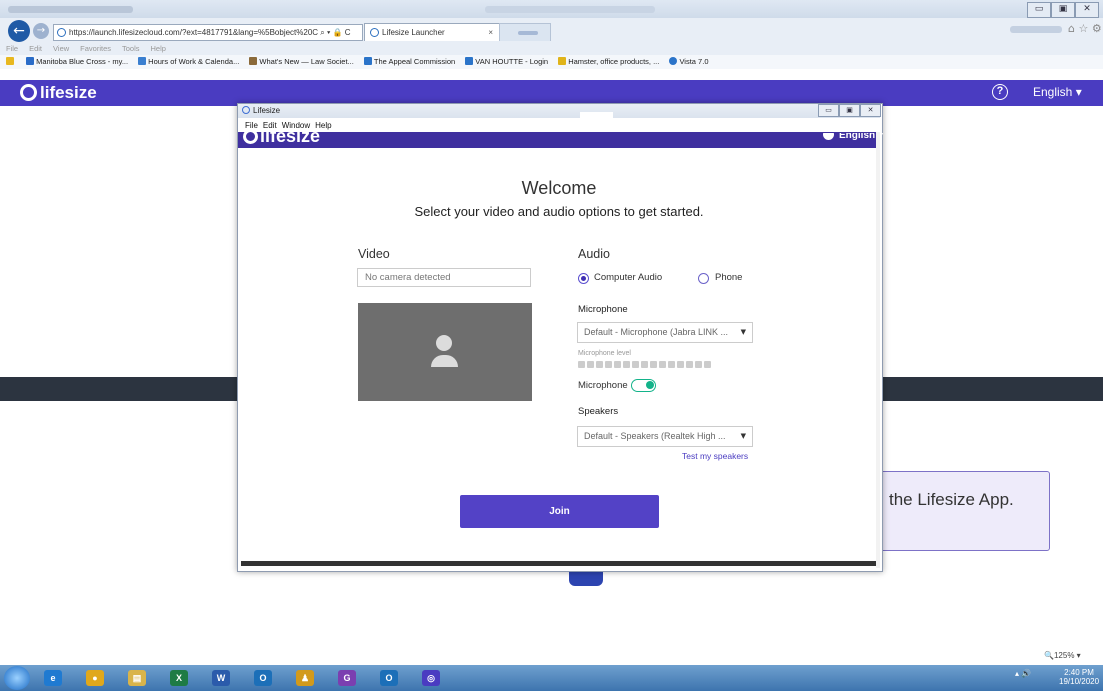 The height and width of the screenshot is (691, 1103). What do you see at coordinates (490, 32) in the screenshot?
I see `tab-close-icon: ×` at bounding box center [490, 32].